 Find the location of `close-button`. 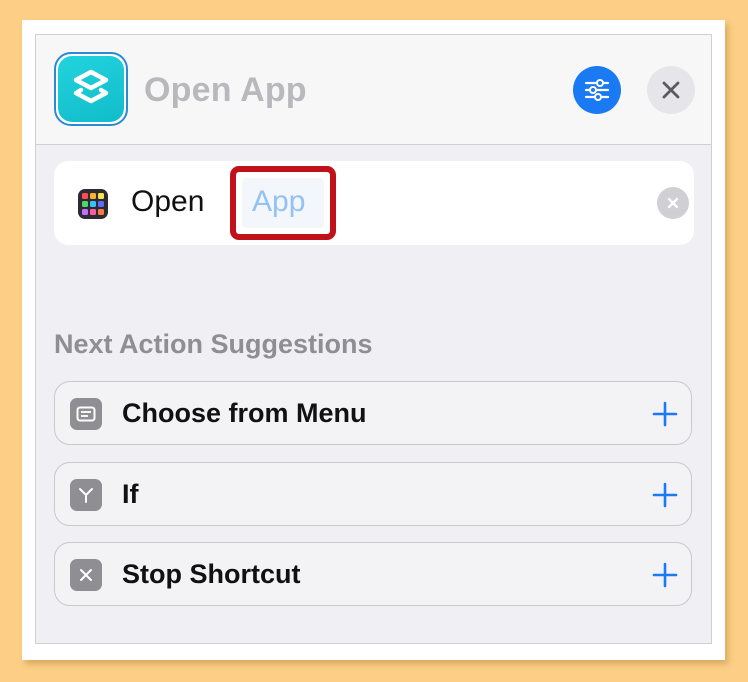

close-button is located at coordinates (671, 90).